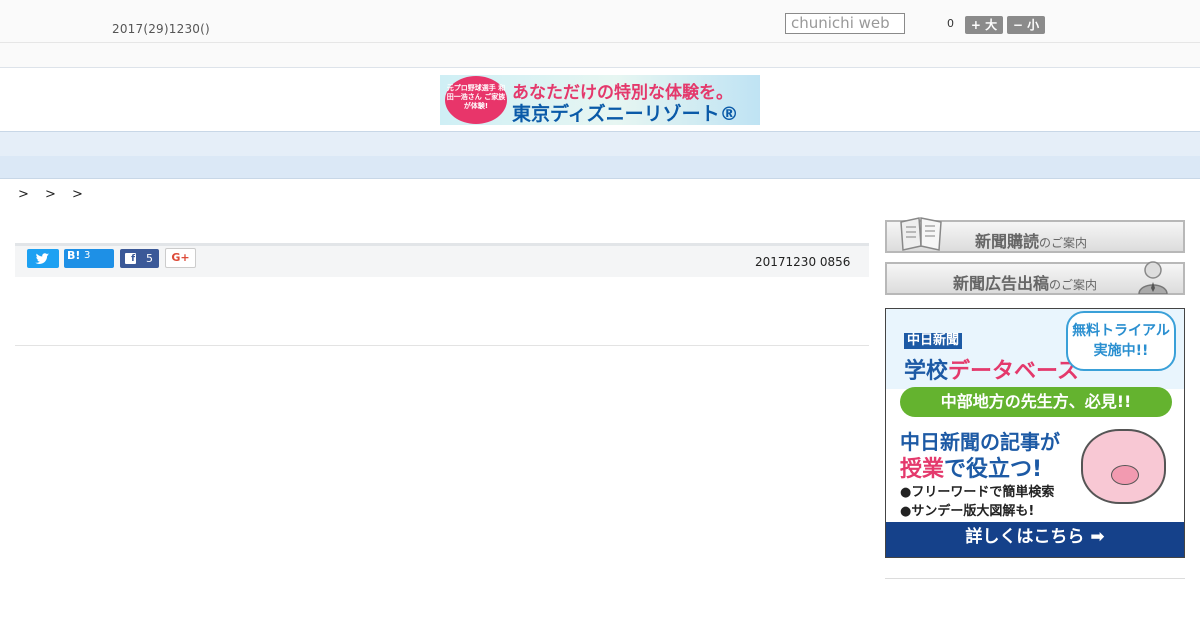 Image resolution: width=1200 pixels, height=630 pixels. I want to click on facebook-share-button: f 5, so click(139, 258).